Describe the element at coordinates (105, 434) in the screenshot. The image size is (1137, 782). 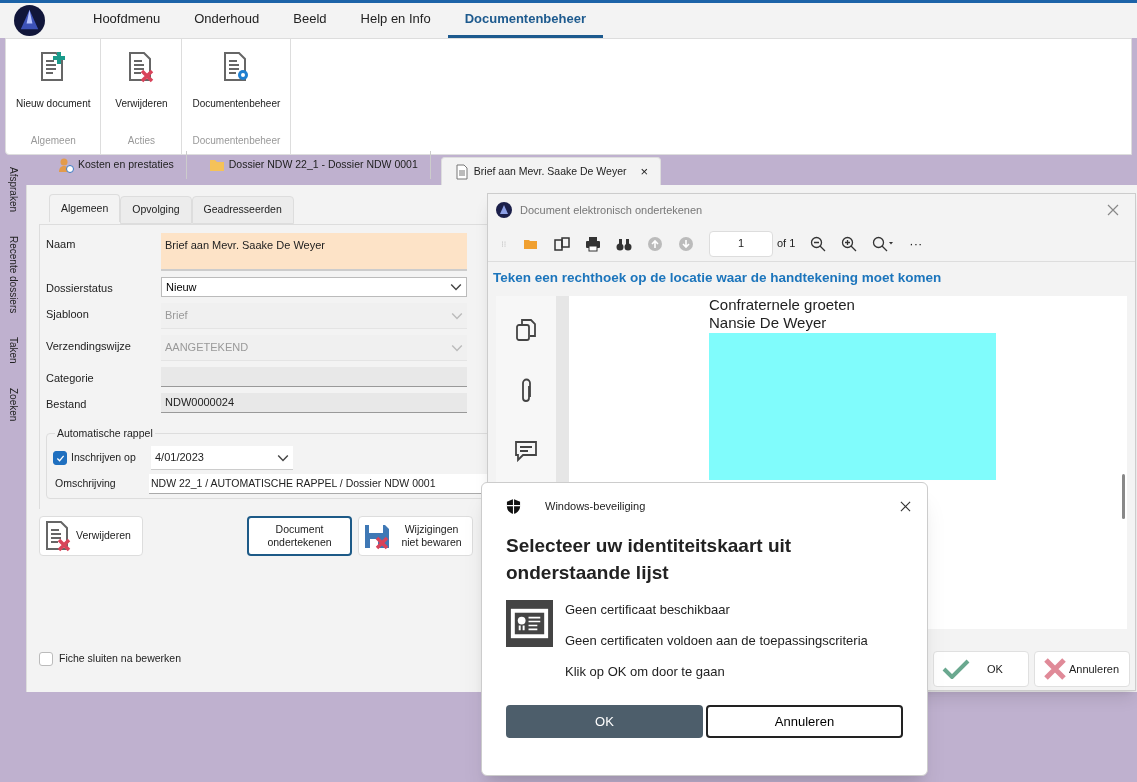
I see `group-legend: Automatische rappel` at that location.